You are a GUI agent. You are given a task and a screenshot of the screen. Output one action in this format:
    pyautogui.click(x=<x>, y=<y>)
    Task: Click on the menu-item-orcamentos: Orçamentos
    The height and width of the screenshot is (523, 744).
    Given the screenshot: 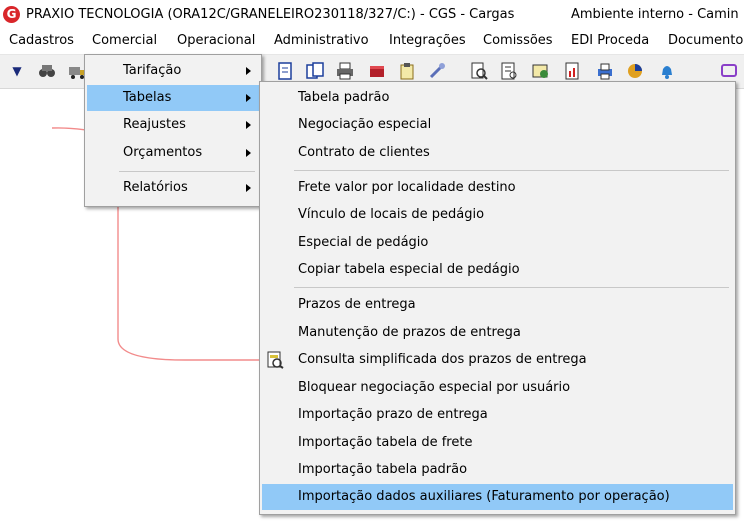 What is the action you would take?
    pyautogui.click(x=173, y=153)
    